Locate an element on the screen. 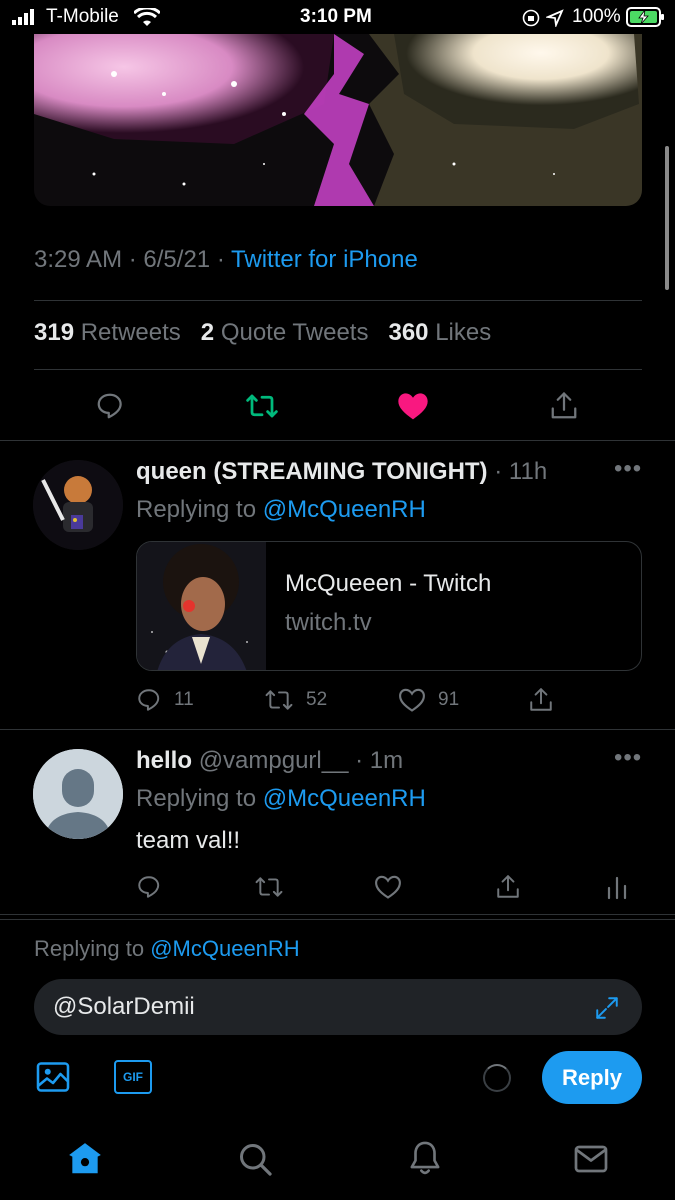 Image resolution: width=675 pixels, height=1200 pixels. default-avatar is located at coordinates (78, 794).